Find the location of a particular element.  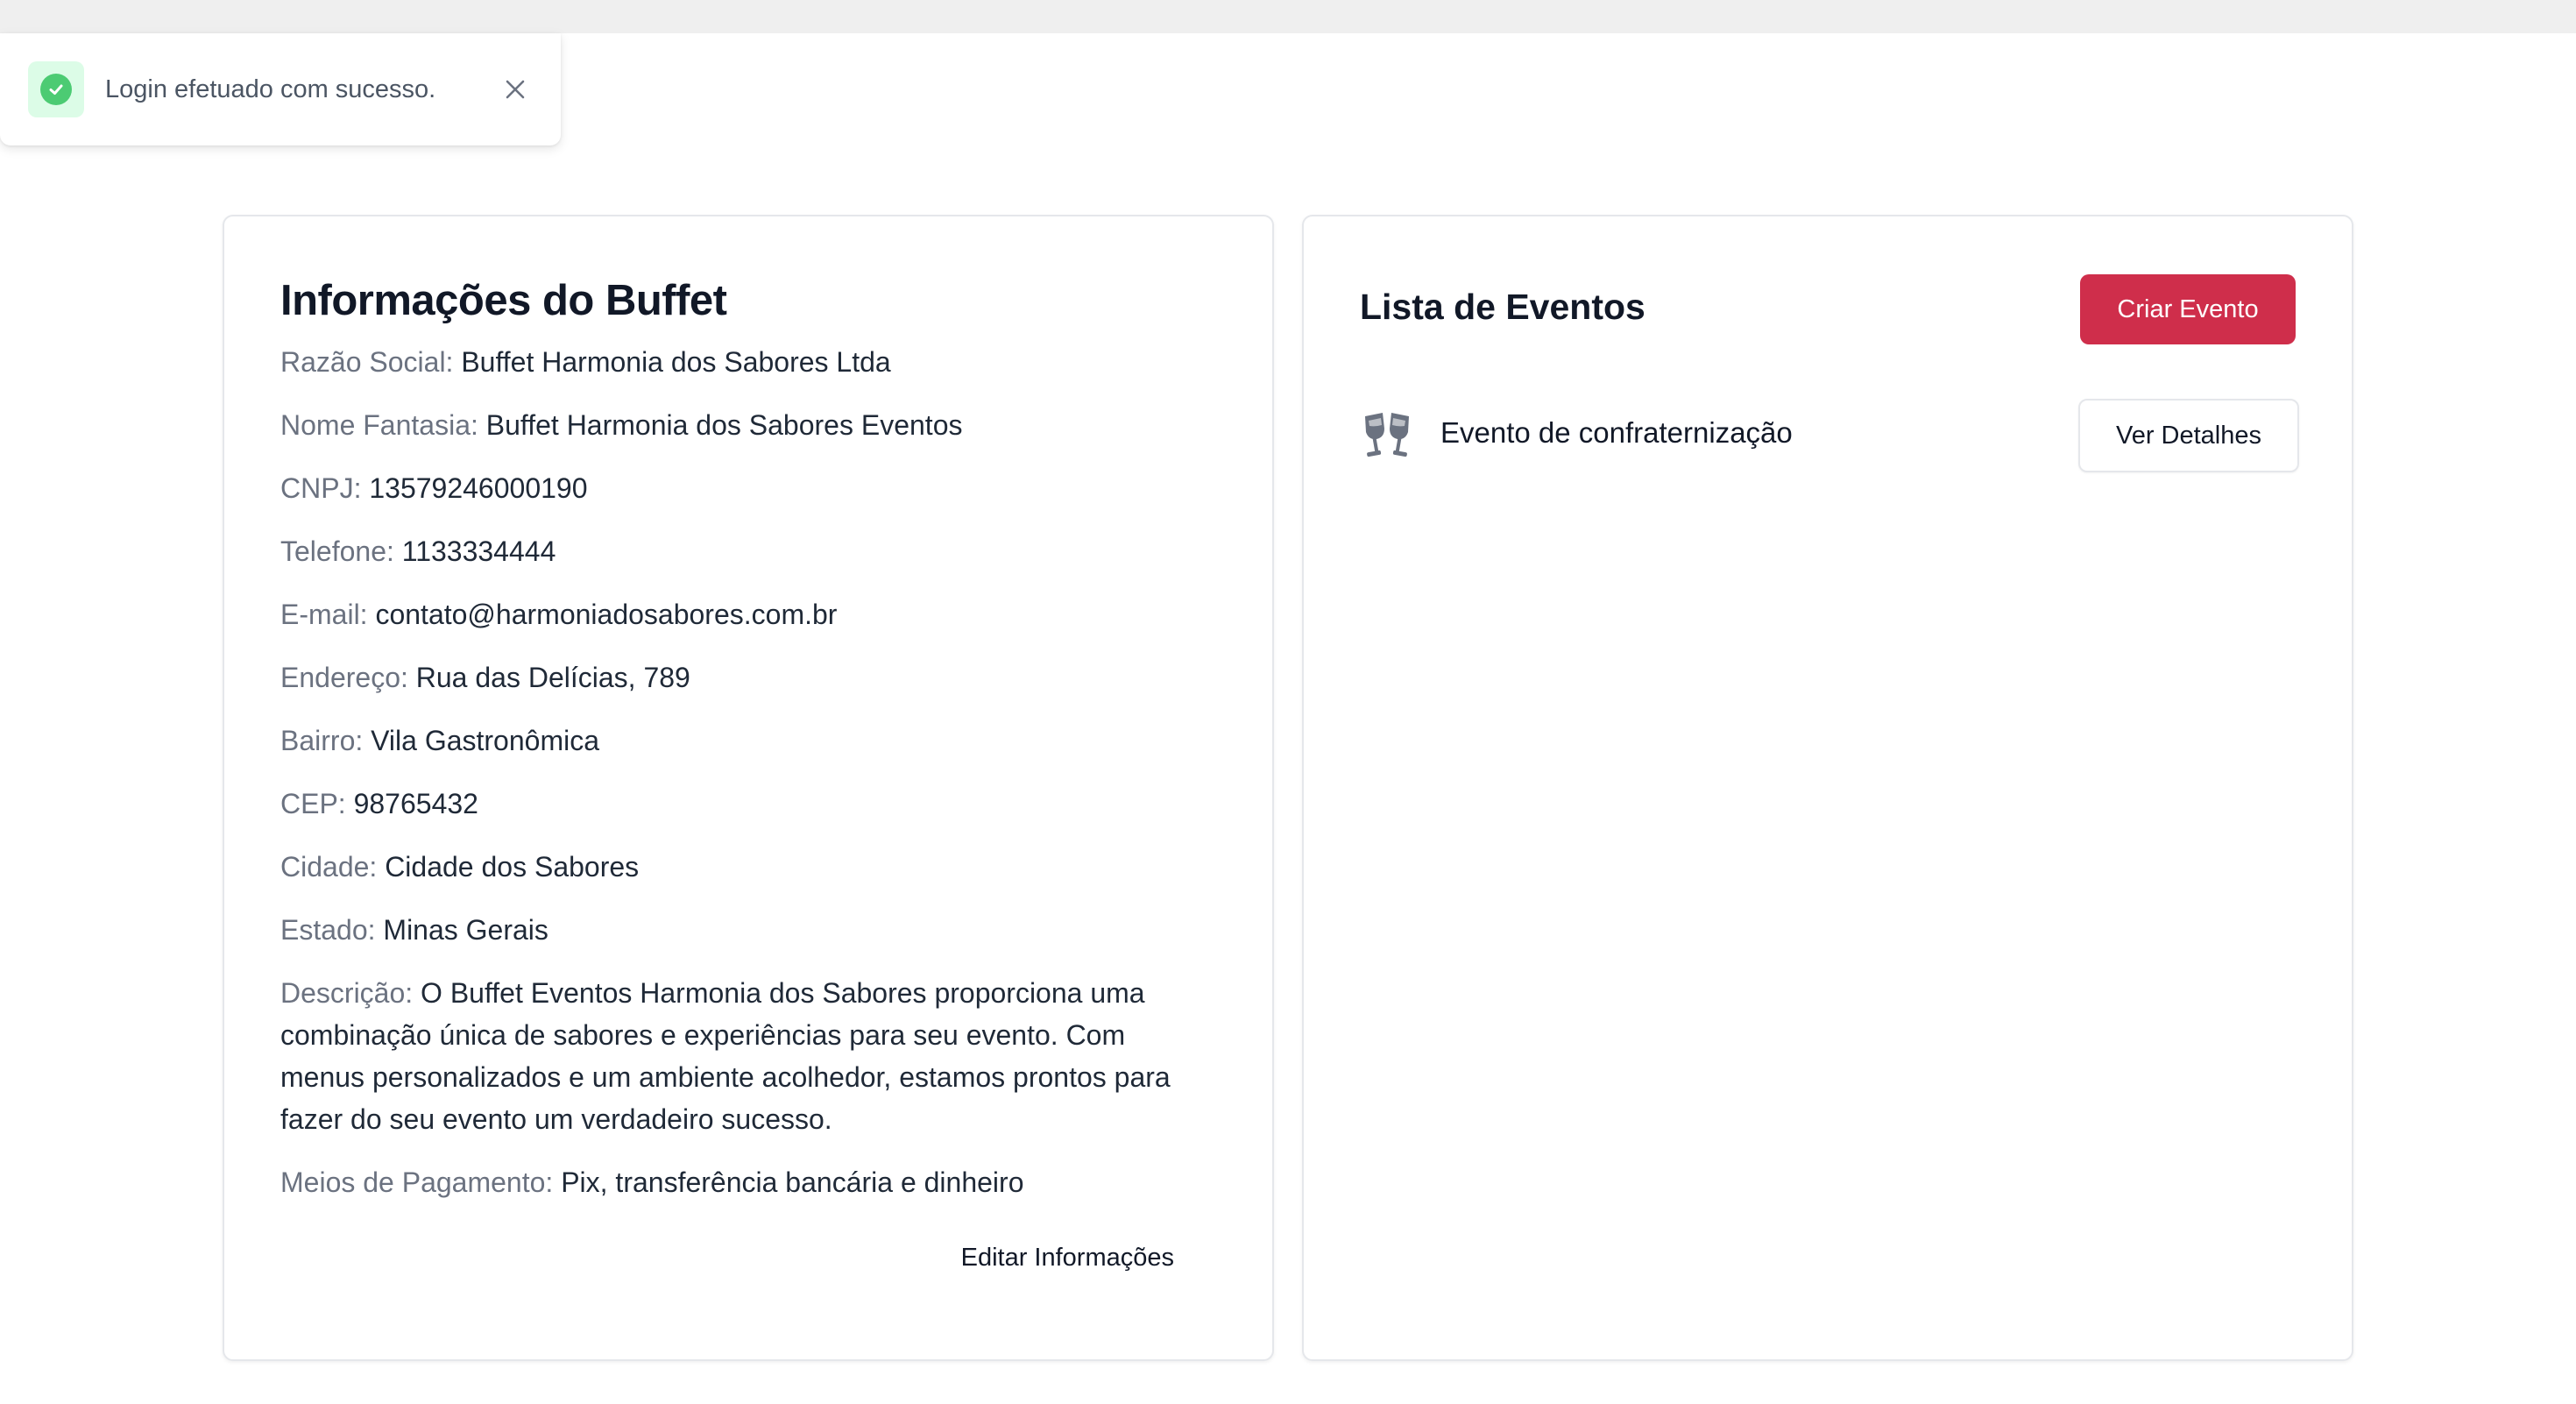

info-value: Buffet Harmonia dos Sabores Eventos is located at coordinates (724, 425).